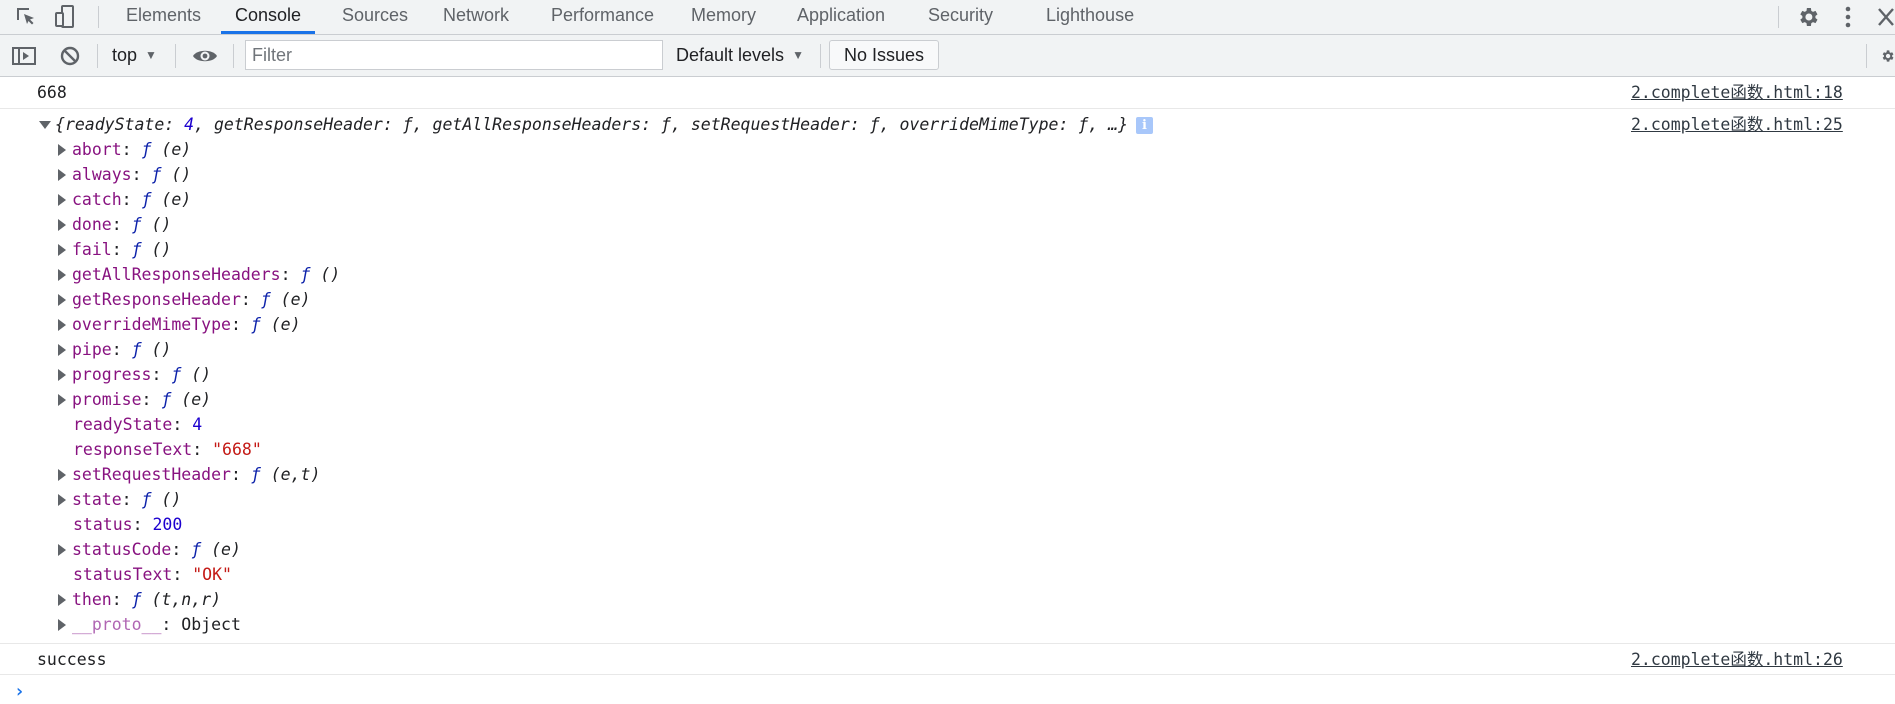 This screenshot has height=704, width=1895. Describe the element at coordinates (123, 574) in the screenshot. I see `property-key: statusText` at that location.